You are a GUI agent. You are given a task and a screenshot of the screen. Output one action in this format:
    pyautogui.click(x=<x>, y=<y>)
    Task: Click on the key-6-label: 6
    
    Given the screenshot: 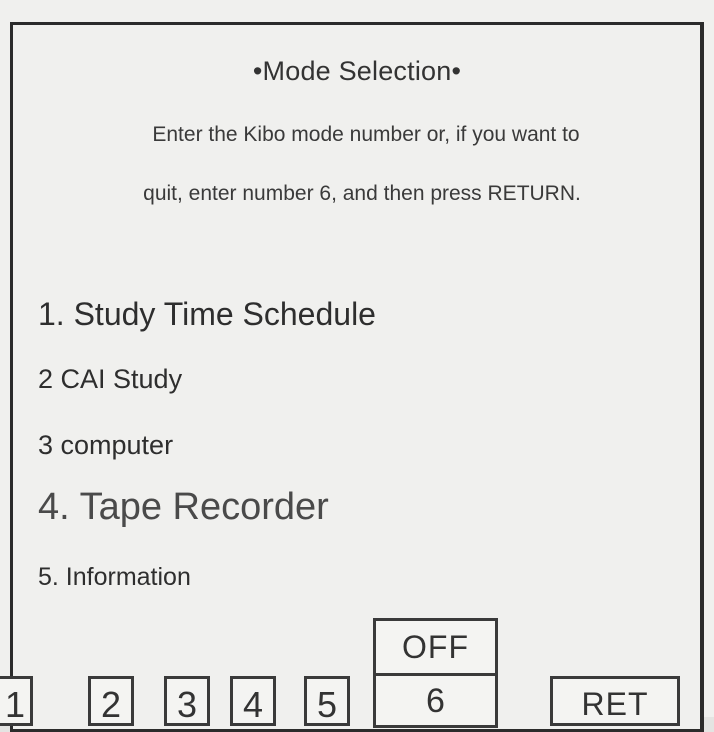 What is the action you would take?
    pyautogui.click(x=435, y=701)
    